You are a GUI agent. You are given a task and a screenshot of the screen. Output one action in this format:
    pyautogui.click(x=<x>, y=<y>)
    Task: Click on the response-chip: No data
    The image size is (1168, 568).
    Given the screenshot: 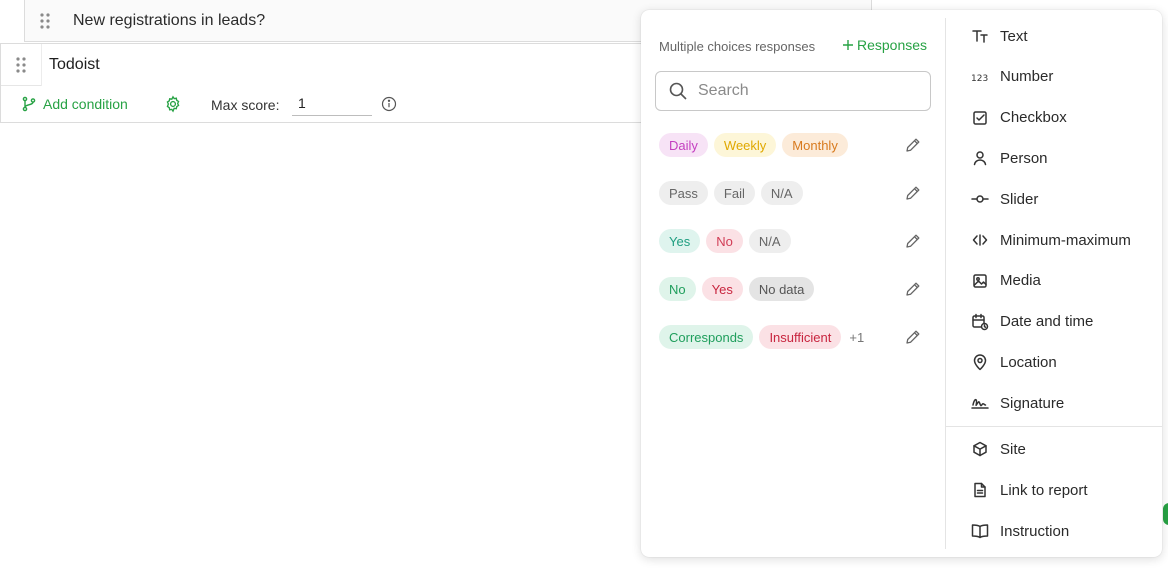 What is the action you would take?
    pyautogui.click(x=781, y=289)
    